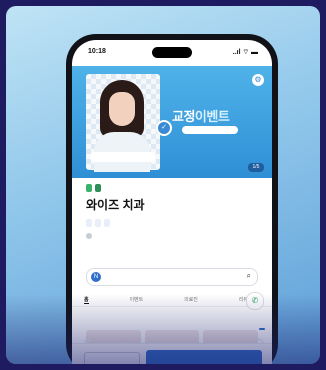 Image resolution: width=326 pixels, height=370 pixels. What do you see at coordinates (262, 329) in the screenshot?
I see `fab-label` at bounding box center [262, 329].